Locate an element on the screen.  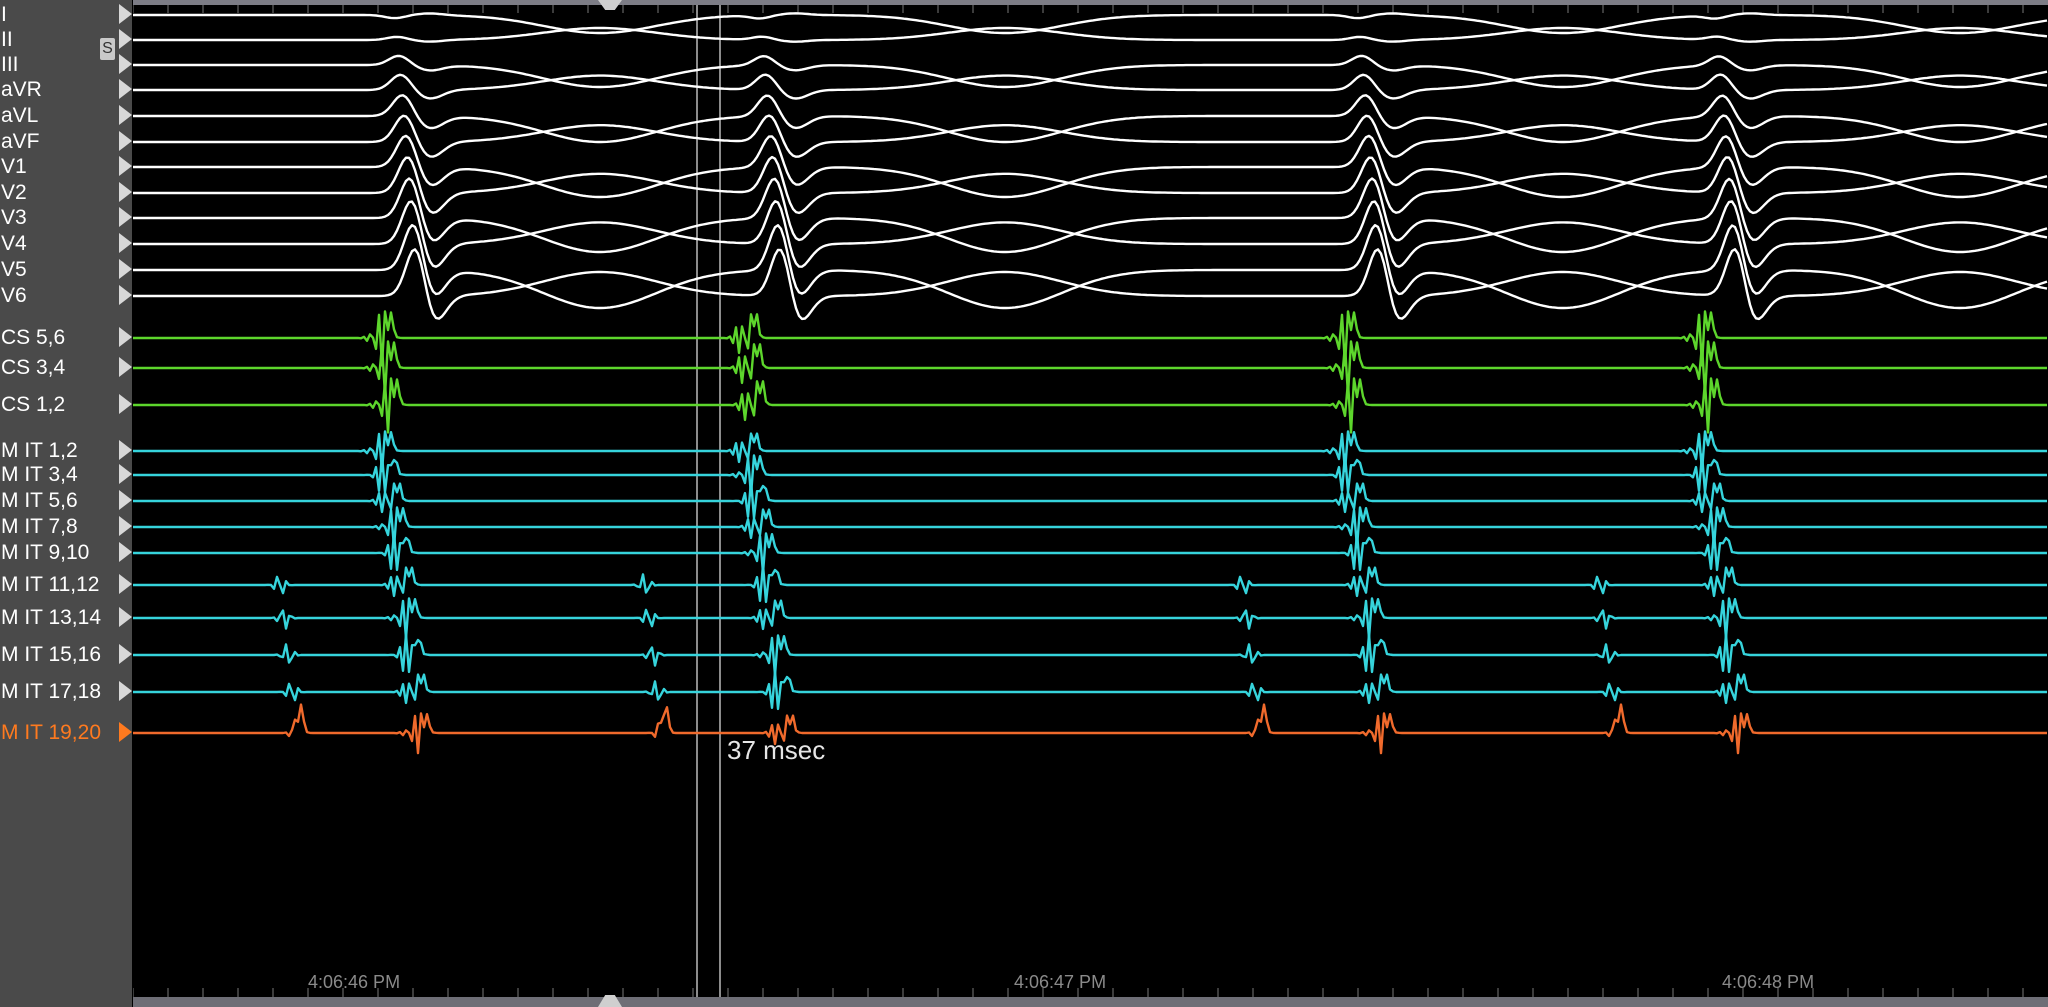
lead-label: aVF is located at coordinates (20, 141).